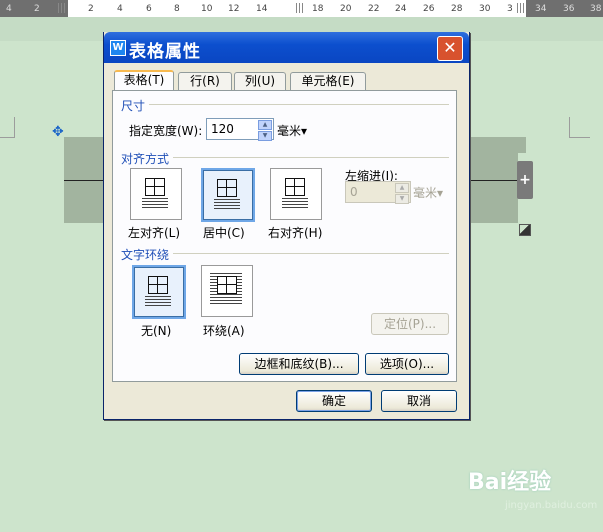  I want to click on width-unit-select: 毫米▾, so click(292, 130).